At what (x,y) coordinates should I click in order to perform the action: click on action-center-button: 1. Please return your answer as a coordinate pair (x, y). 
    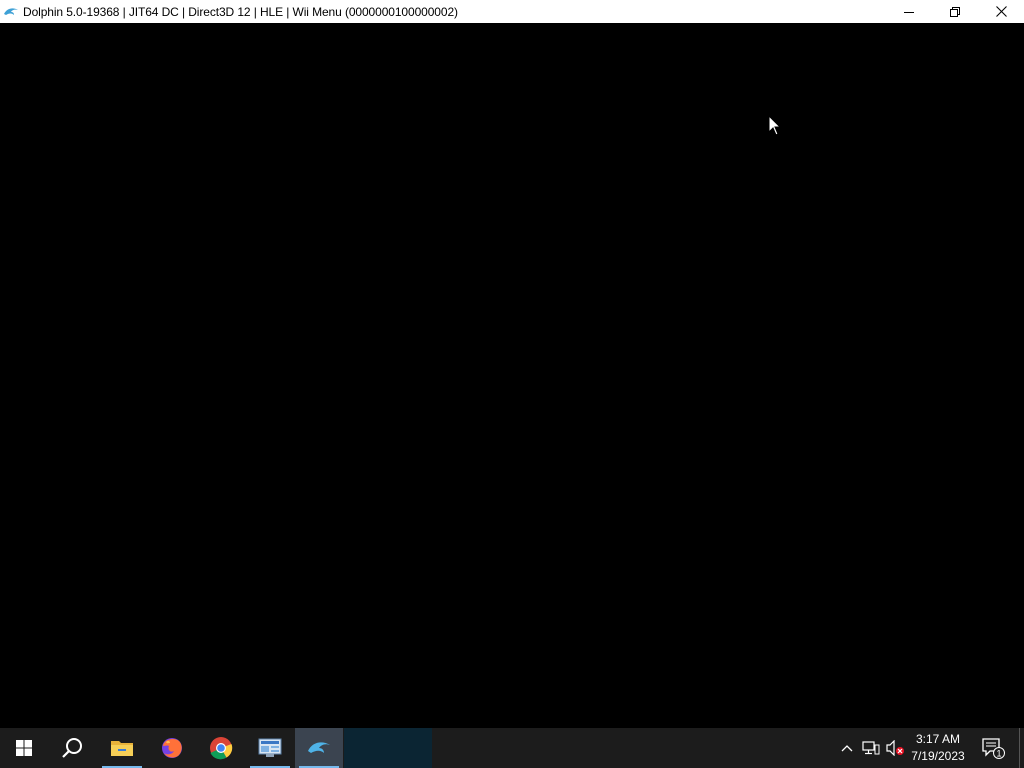
    Looking at the image, I should click on (993, 748).